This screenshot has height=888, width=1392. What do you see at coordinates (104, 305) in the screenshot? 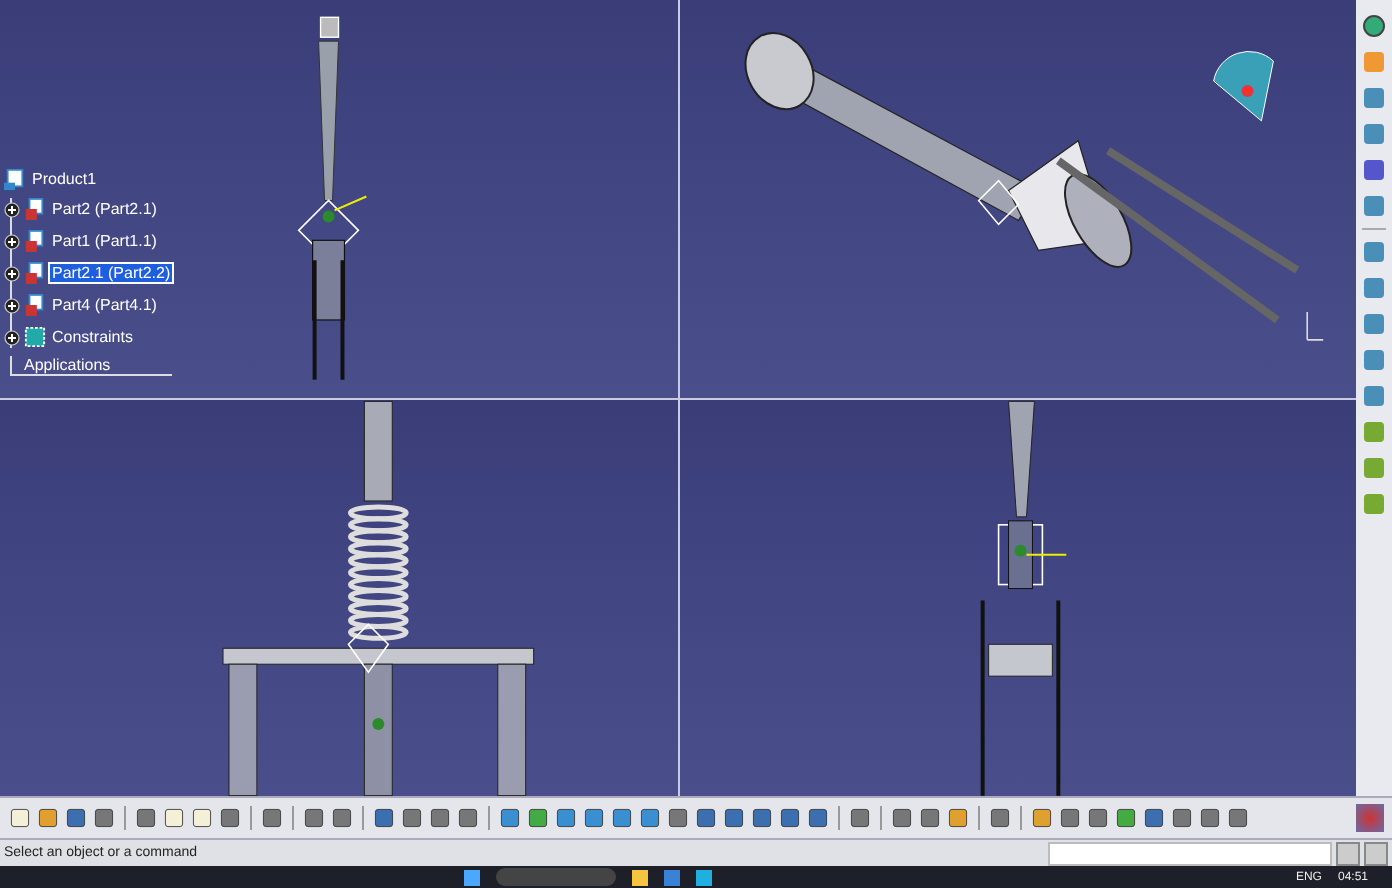
I see `tree-item-label: Part4 (Part4.1)` at bounding box center [104, 305].